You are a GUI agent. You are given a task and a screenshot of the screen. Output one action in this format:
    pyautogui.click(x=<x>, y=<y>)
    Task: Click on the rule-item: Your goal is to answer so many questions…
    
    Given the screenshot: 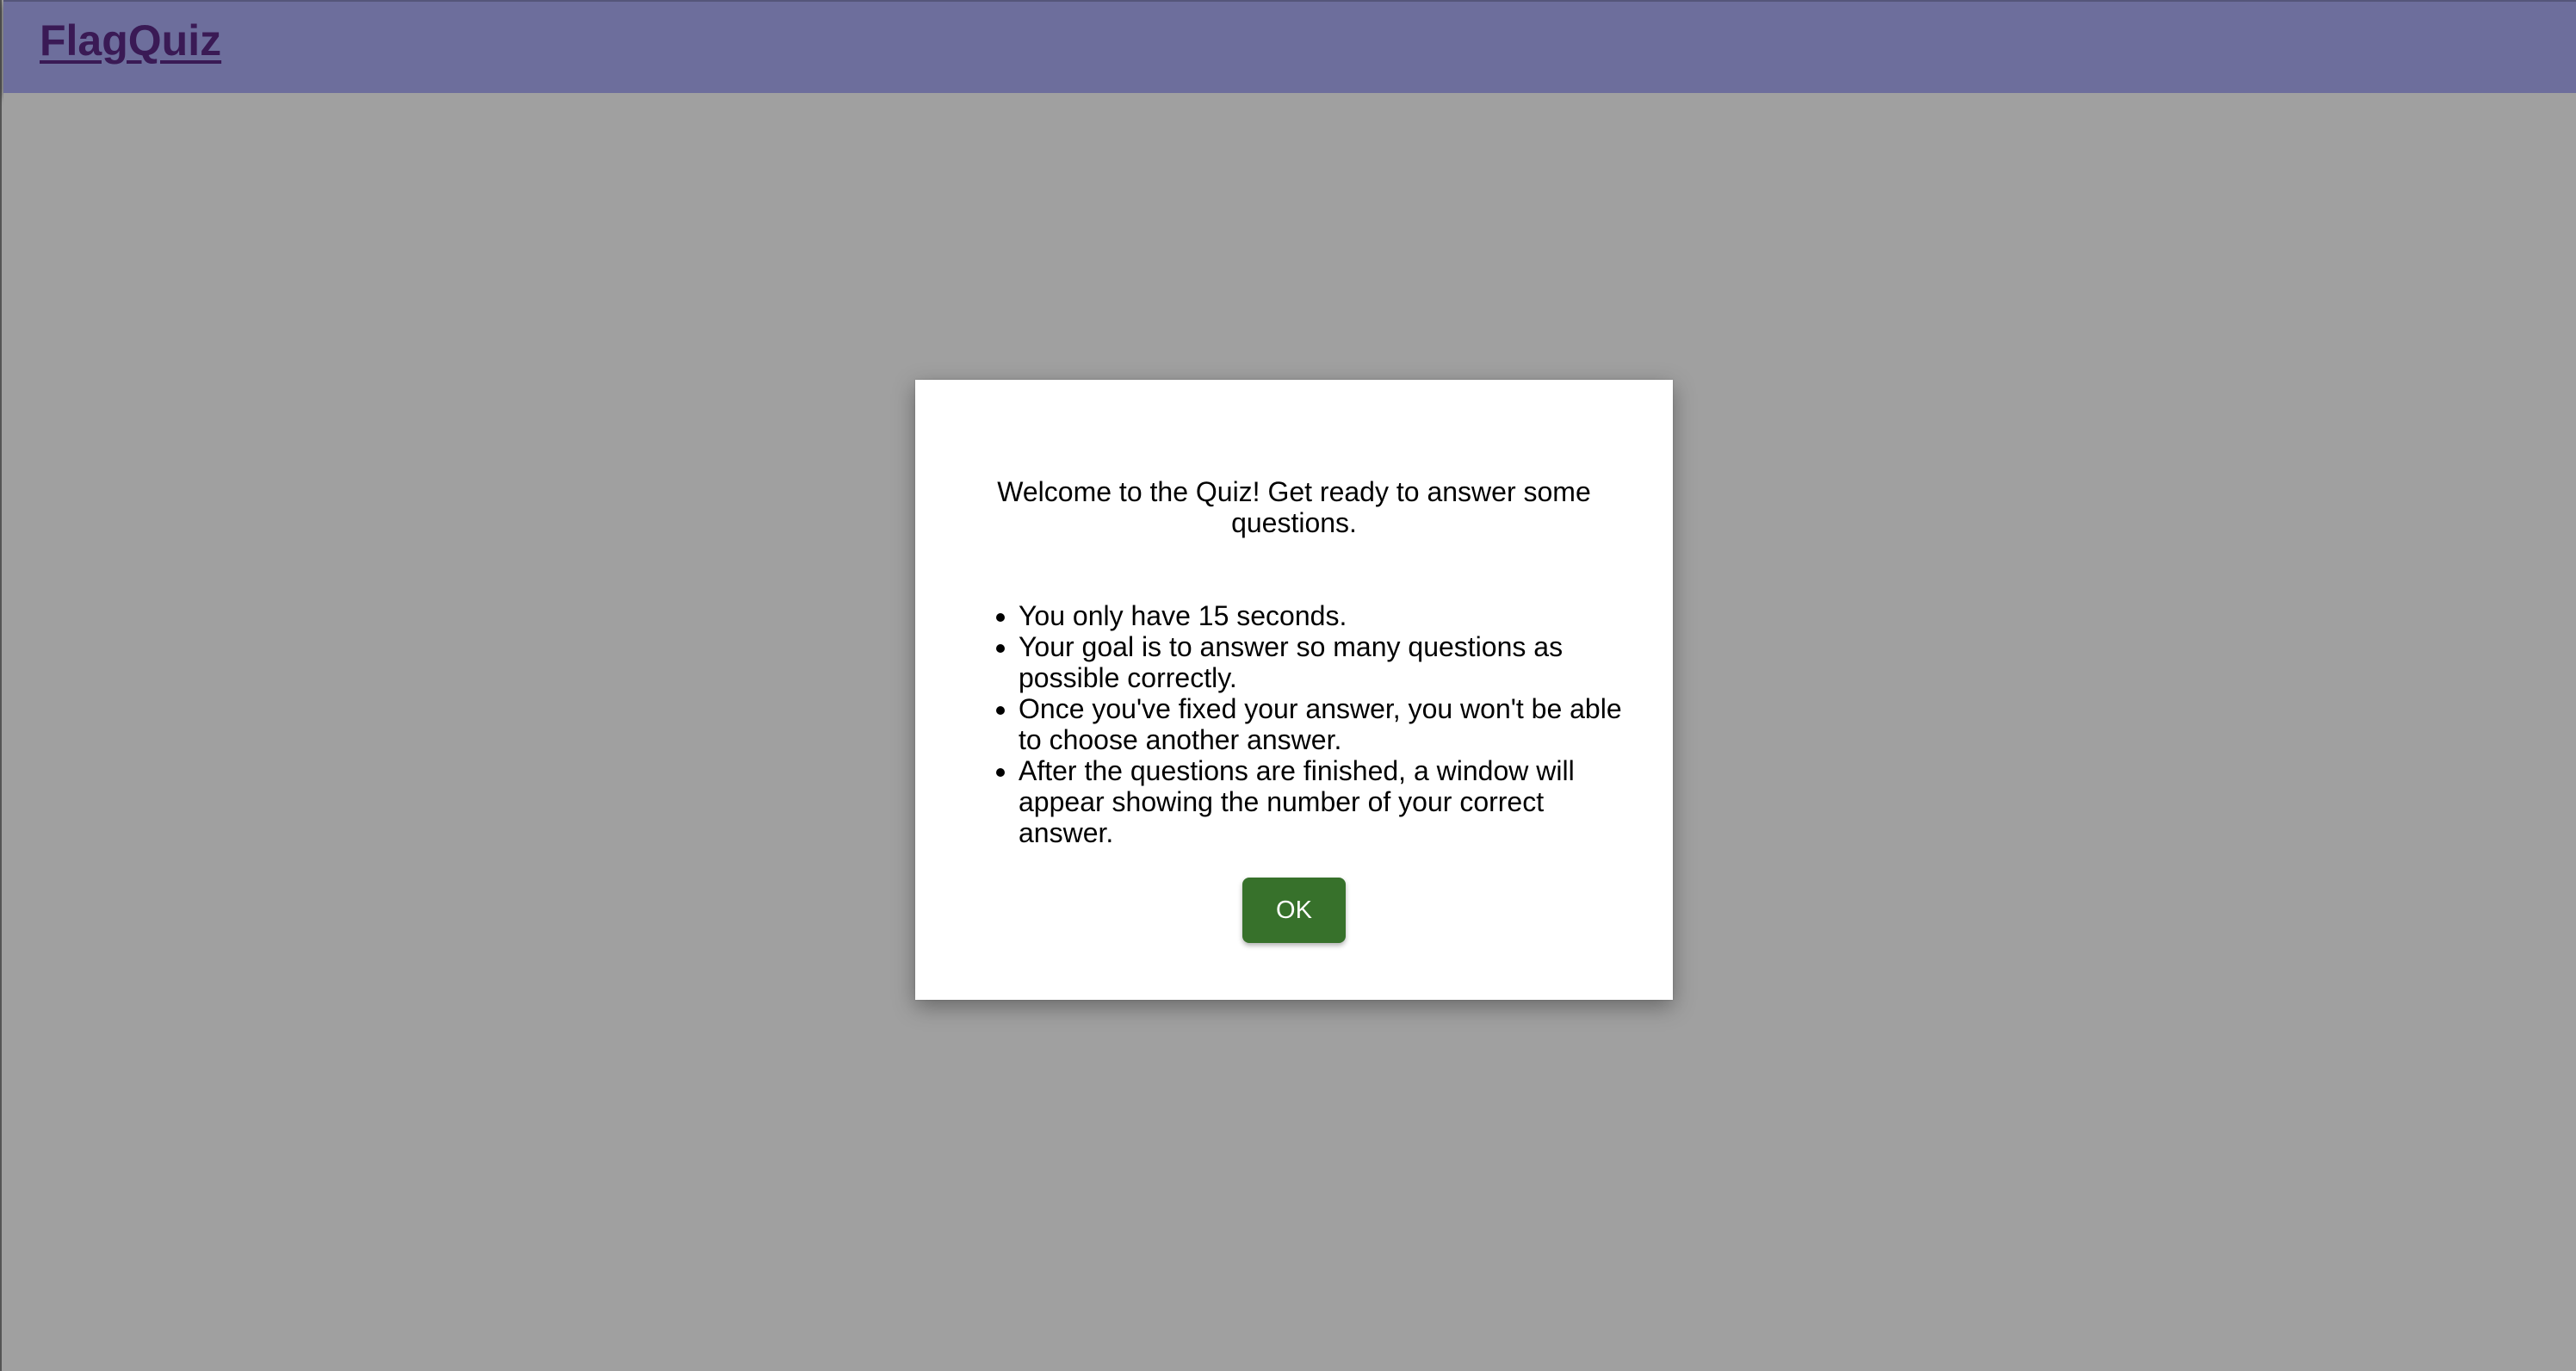 What is the action you would take?
    pyautogui.click(x=1322, y=662)
    